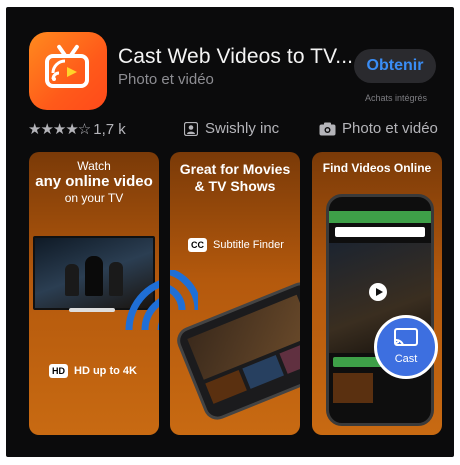  Describe the element at coordinates (197, 245) in the screenshot. I see `cc-badge-icon: CC` at that location.